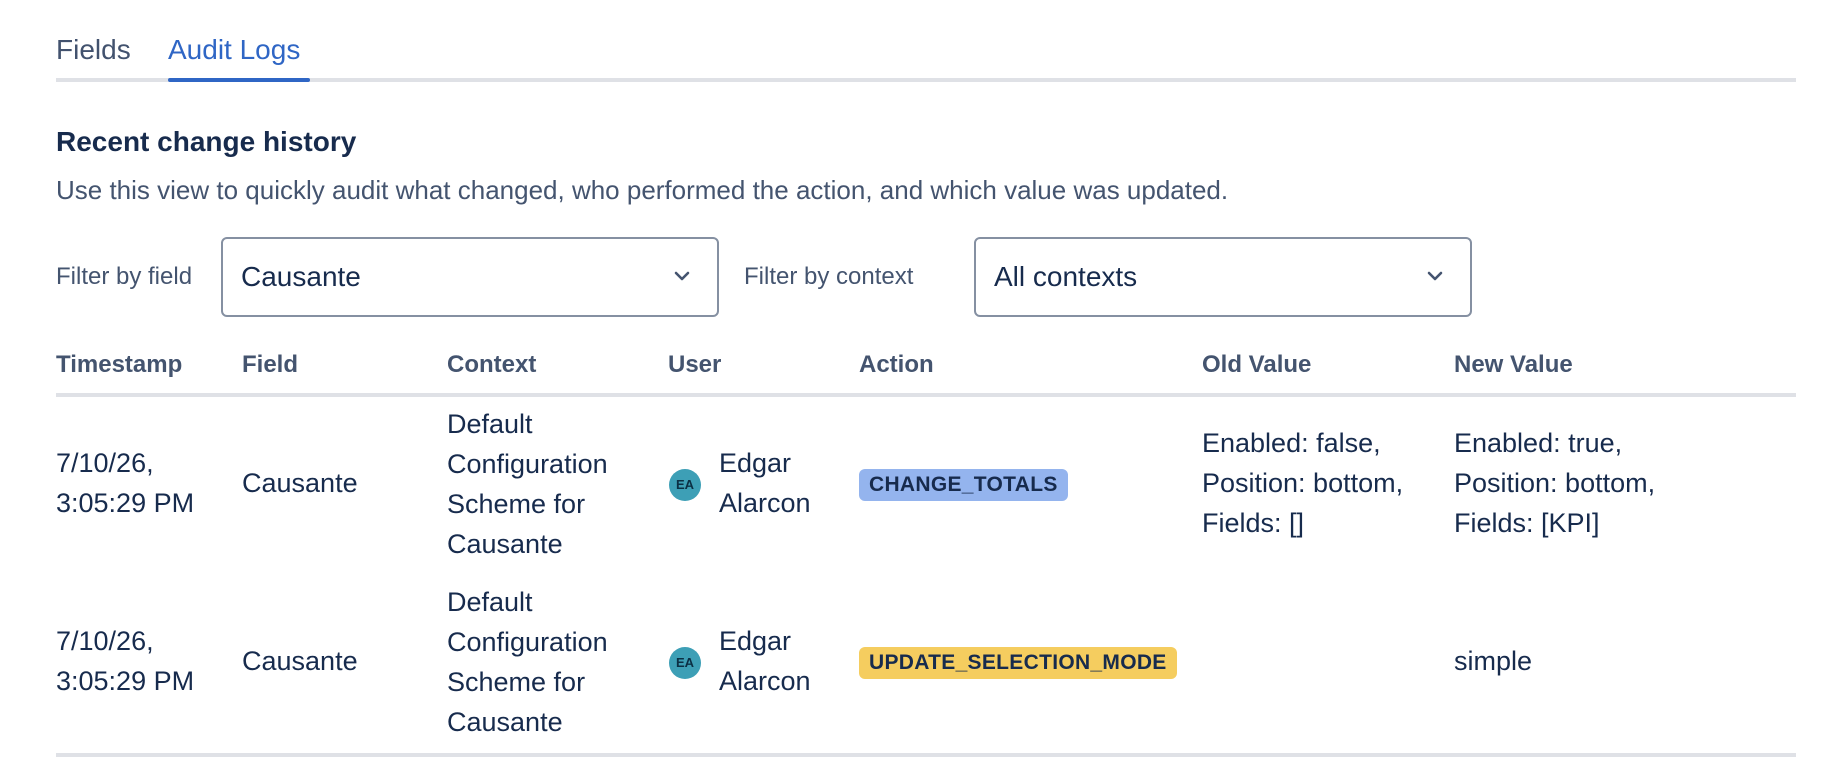 This screenshot has width=1844, height=770. Describe the element at coordinates (1253, 523) in the screenshot. I see `old-value-line: Fields: []` at that location.